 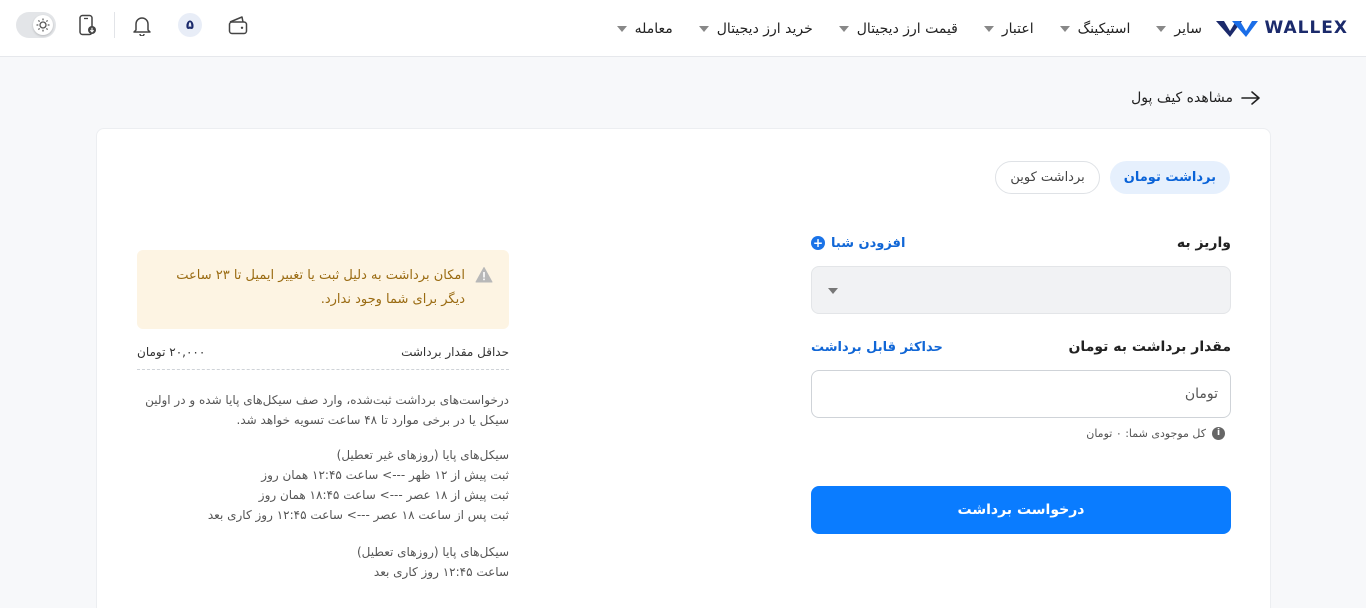 What do you see at coordinates (1218, 433) in the screenshot?
I see `info-icon: i` at bounding box center [1218, 433].